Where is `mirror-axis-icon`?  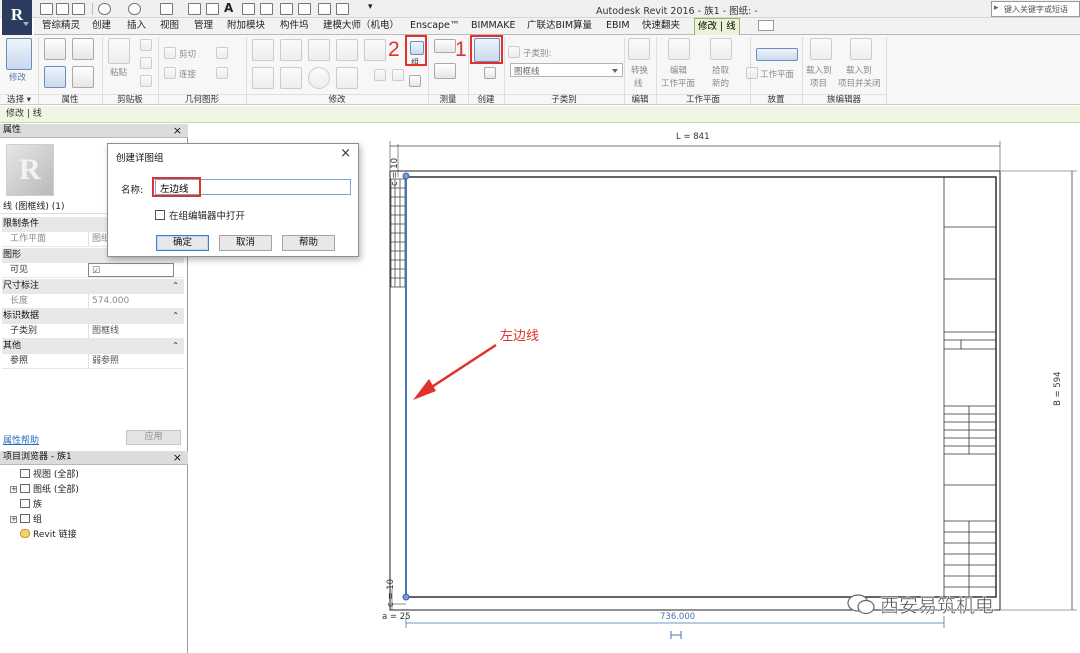
mirror-axis-icon is located at coordinates (319, 50).